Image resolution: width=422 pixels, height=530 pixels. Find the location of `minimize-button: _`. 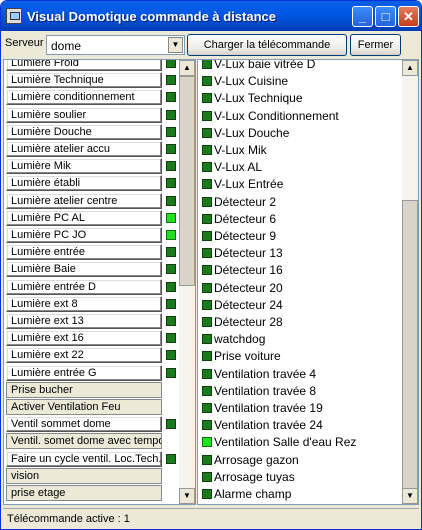

minimize-button: _ is located at coordinates (362, 16).